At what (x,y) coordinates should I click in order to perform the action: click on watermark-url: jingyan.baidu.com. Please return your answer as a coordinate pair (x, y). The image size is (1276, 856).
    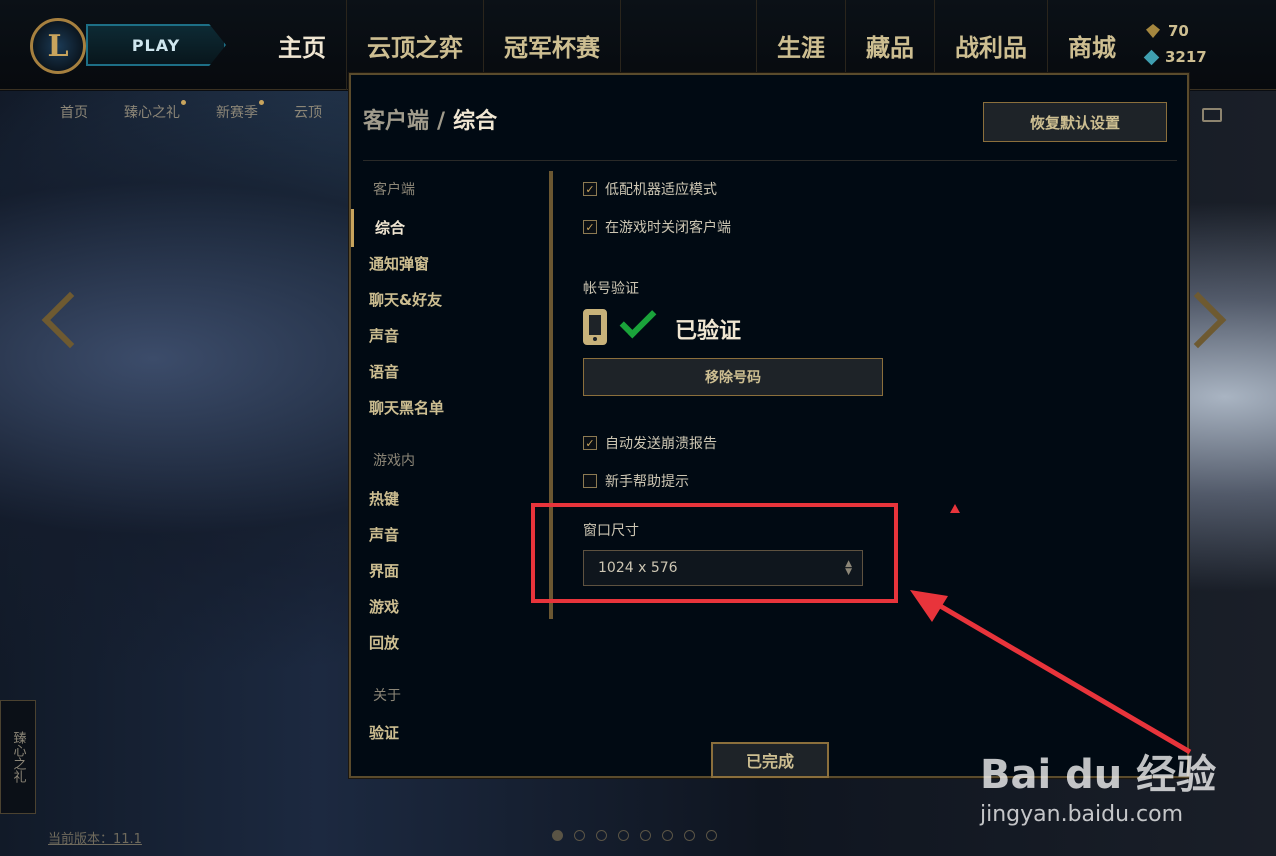
    Looking at the image, I should click on (1082, 814).